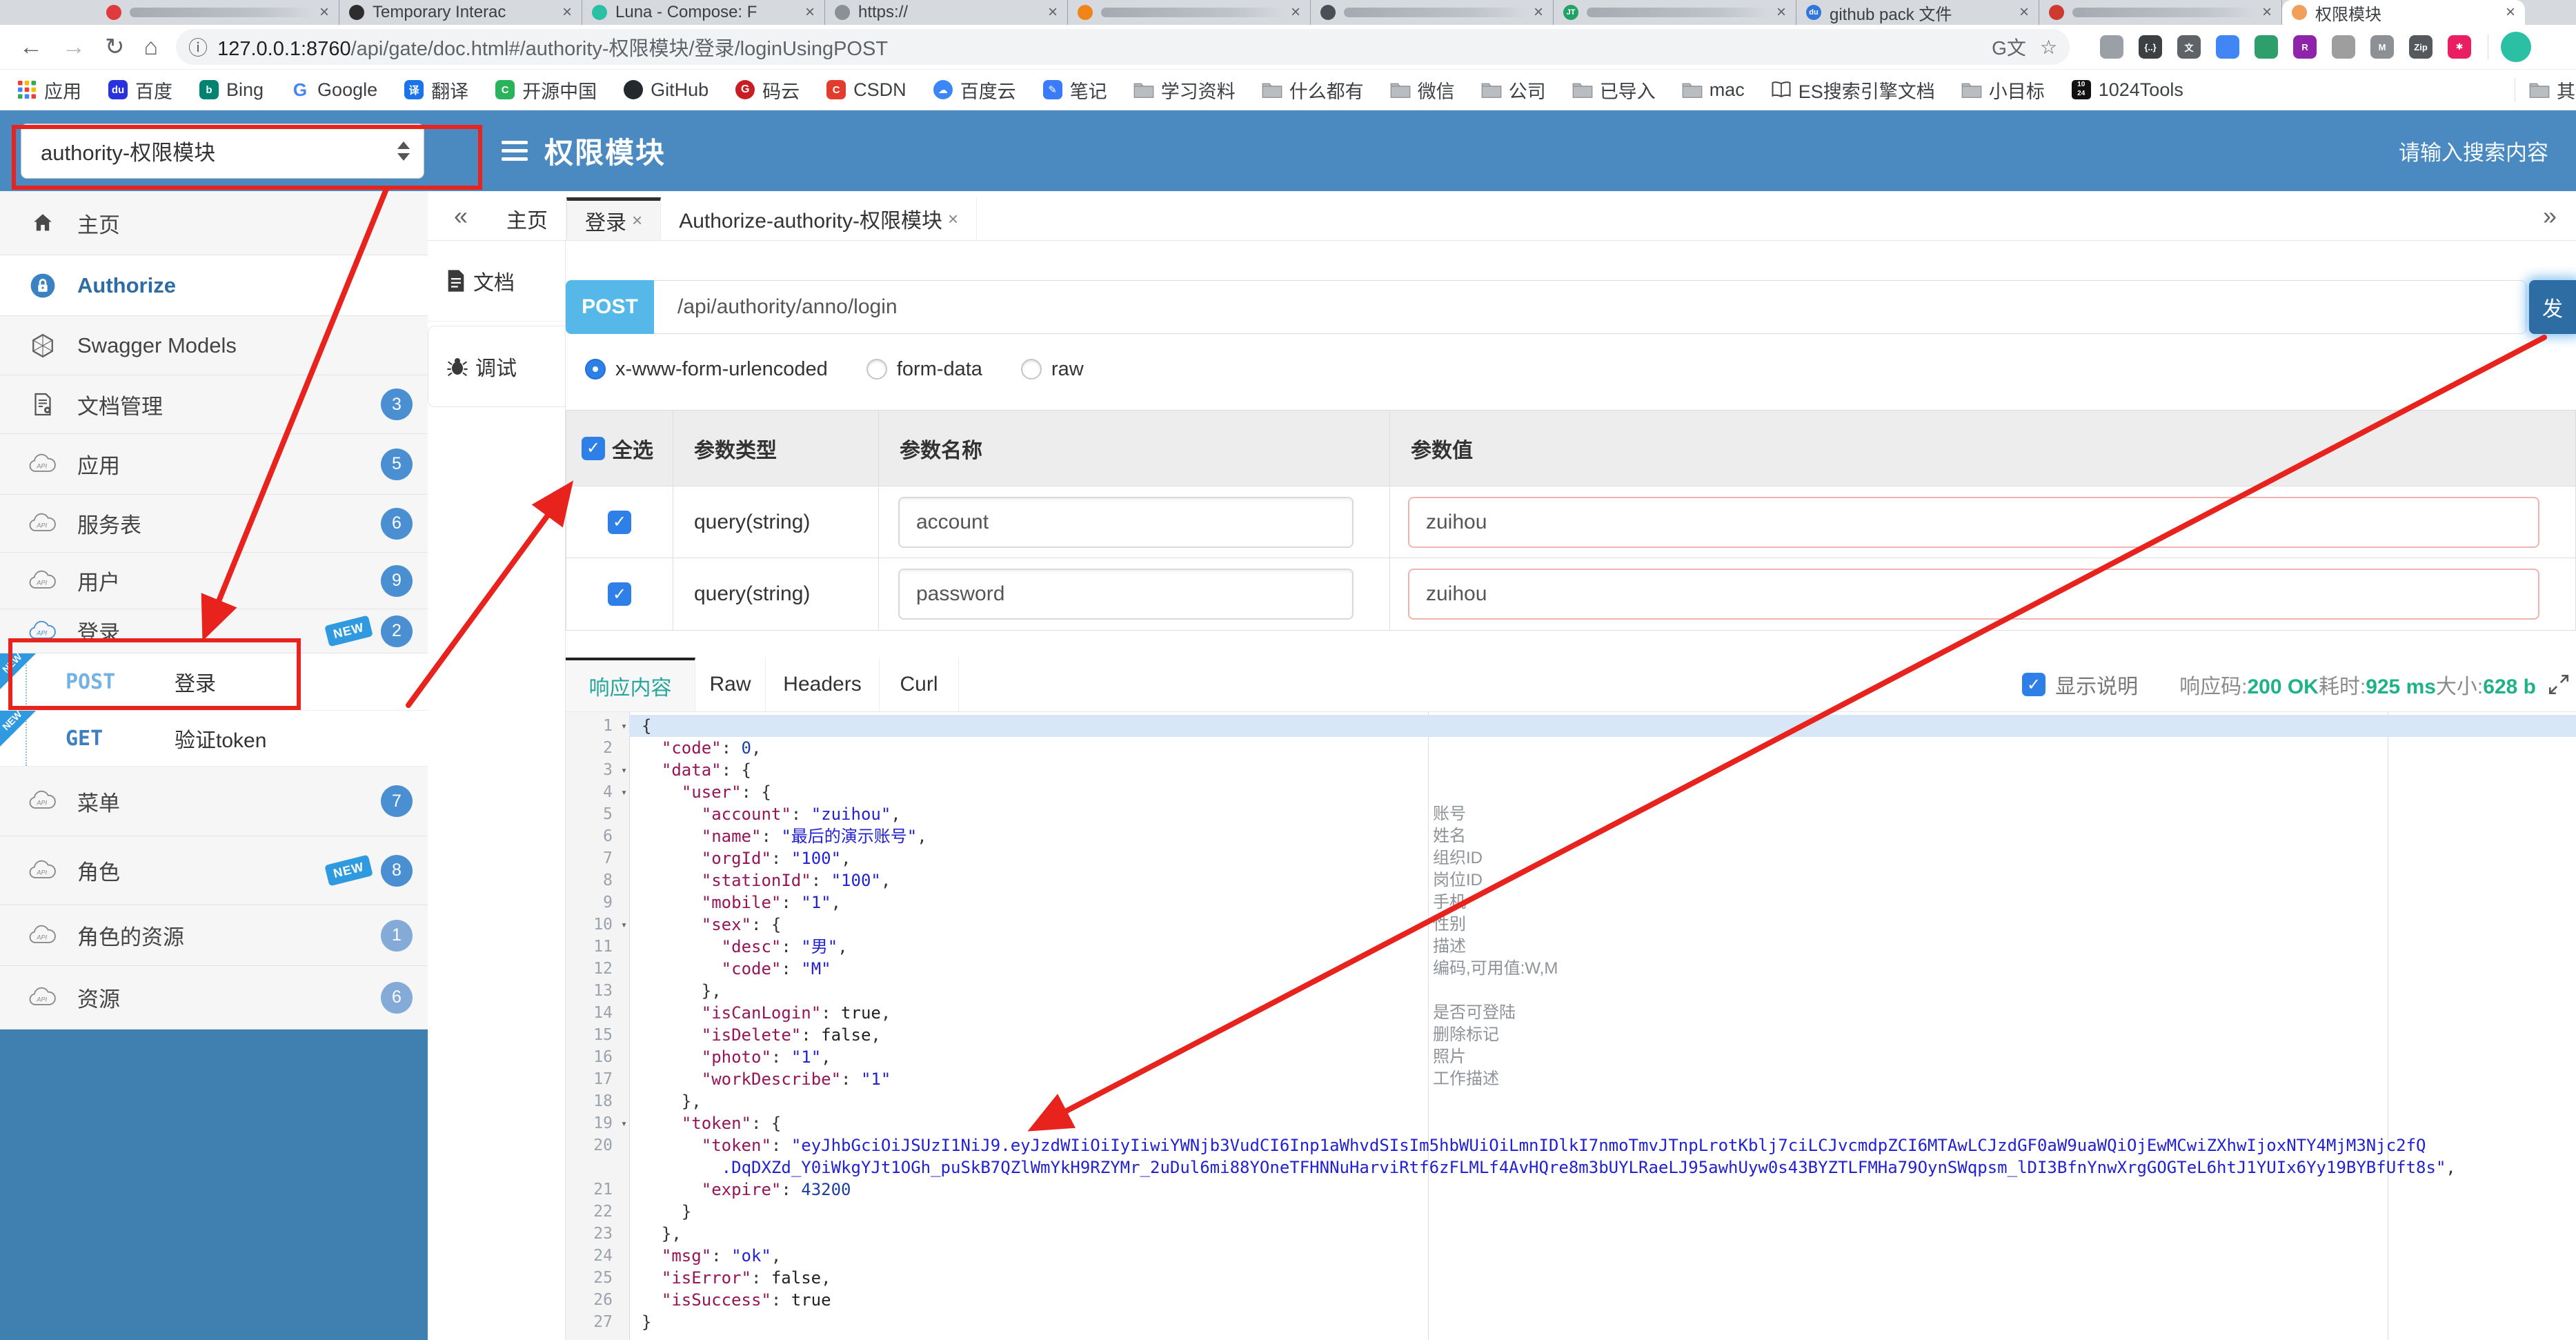 This screenshot has height=1340, width=2576. I want to click on response-tab: Headers, so click(823, 684).